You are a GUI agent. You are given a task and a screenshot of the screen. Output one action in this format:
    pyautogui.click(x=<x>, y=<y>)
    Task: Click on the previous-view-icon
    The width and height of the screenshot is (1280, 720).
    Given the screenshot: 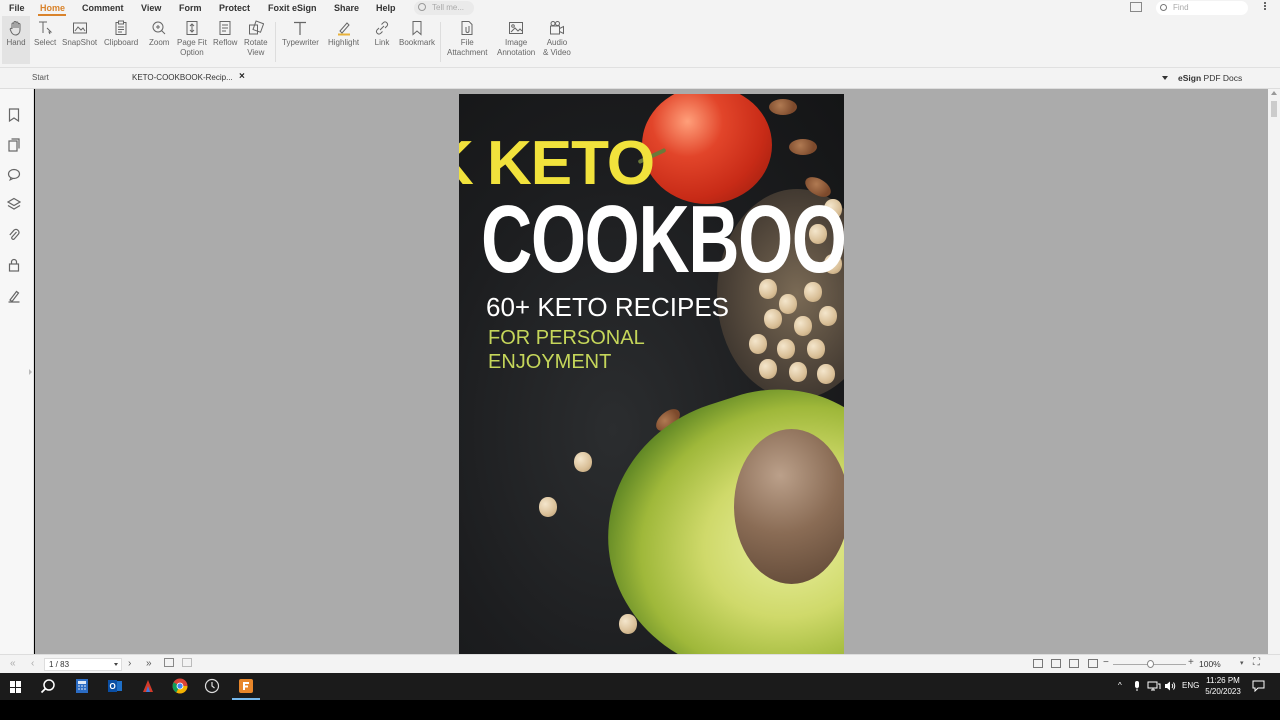 What is the action you would take?
    pyautogui.click(x=169, y=662)
    